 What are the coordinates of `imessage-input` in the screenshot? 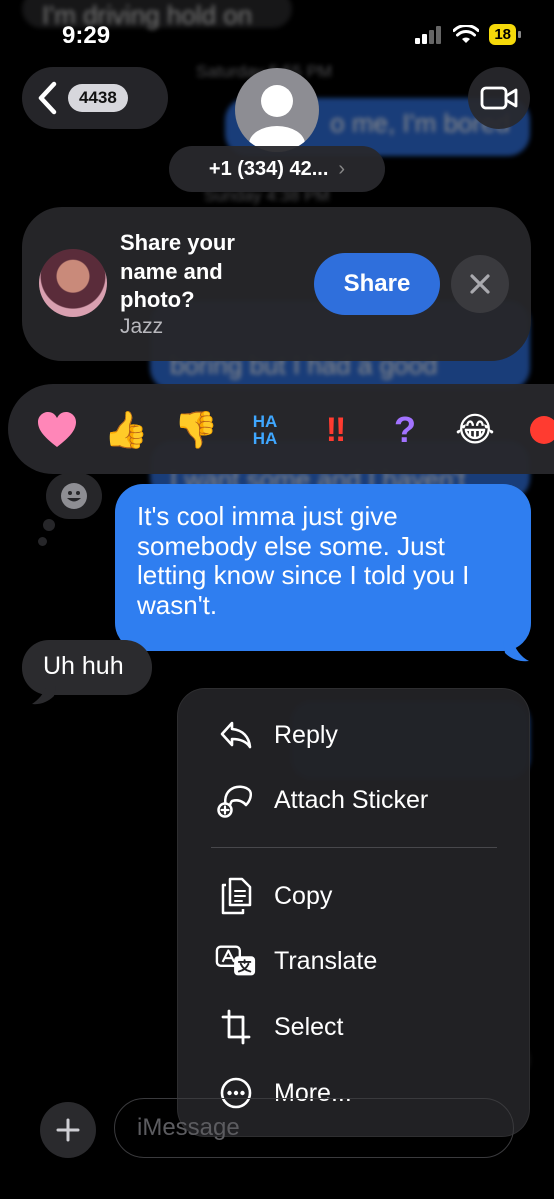 It's located at (314, 1128).